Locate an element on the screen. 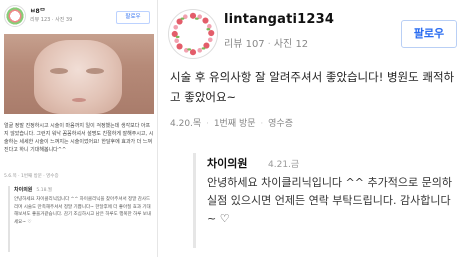 The image size is (466, 257). review-photo is located at coordinates (79, 74).